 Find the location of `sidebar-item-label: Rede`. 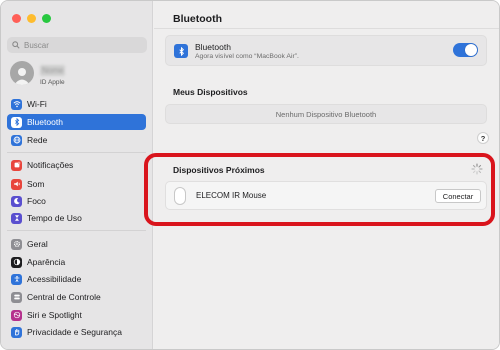

sidebar-item-label: Rede is located at coordinates (37, 140).